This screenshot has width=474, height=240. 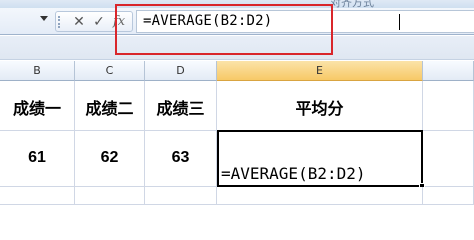 I want to click on cell-e1: 平均分, so click(x=320, y=106).